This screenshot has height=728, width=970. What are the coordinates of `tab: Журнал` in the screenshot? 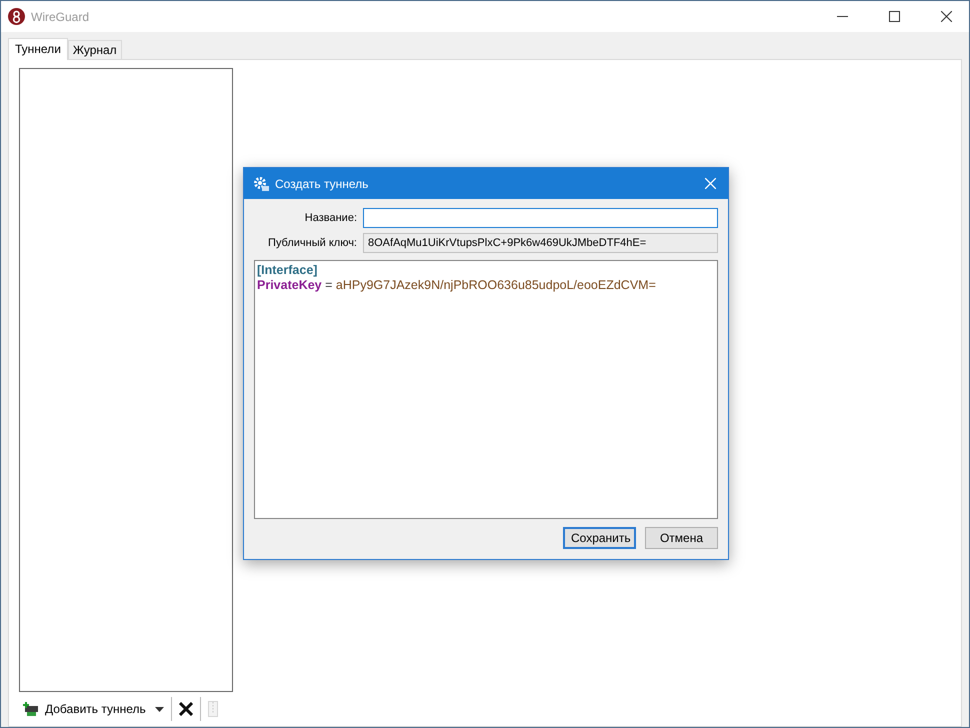 It's located at (95, 49).